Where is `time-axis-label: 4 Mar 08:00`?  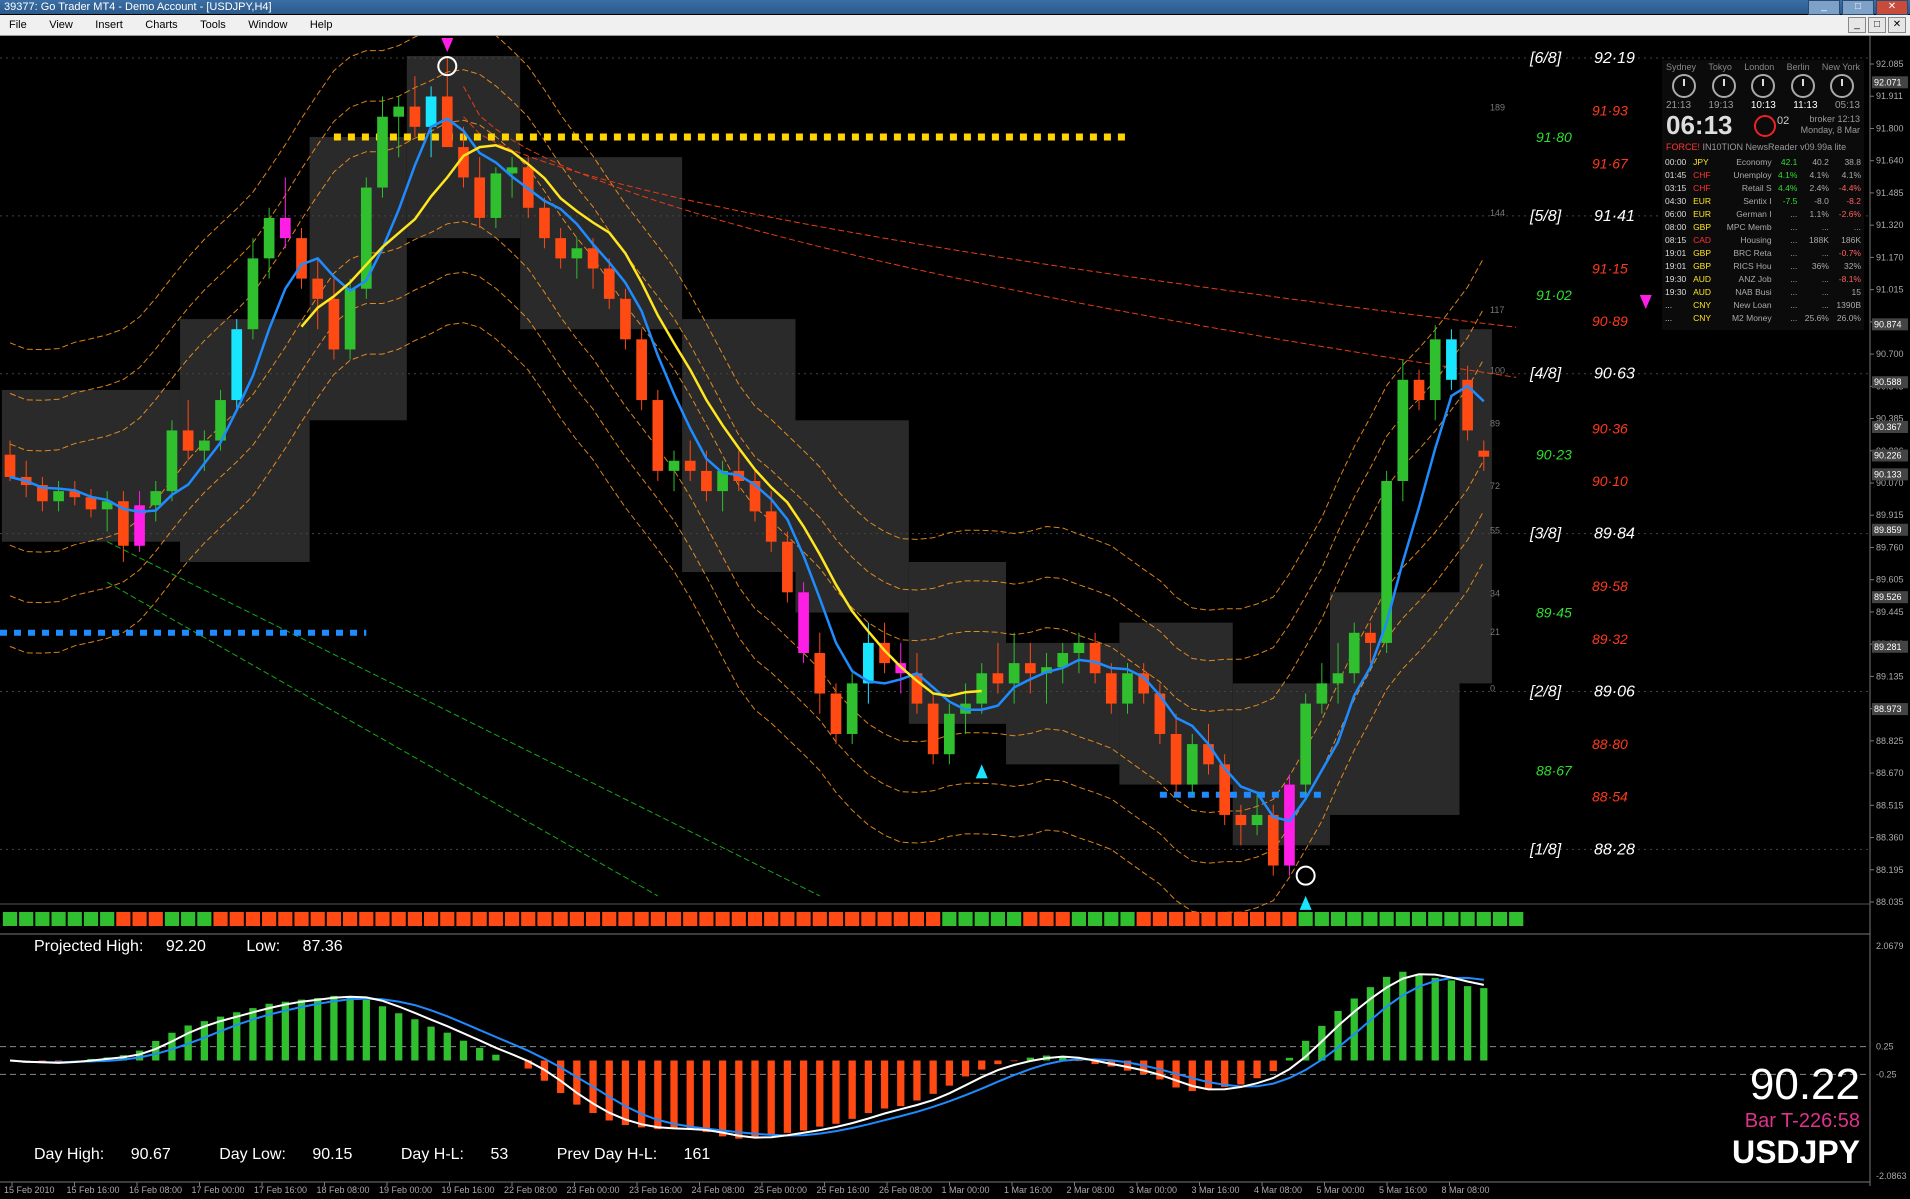
time-axis-label: 4 Mar 08:00 is located at coordinates (1278, 1189).